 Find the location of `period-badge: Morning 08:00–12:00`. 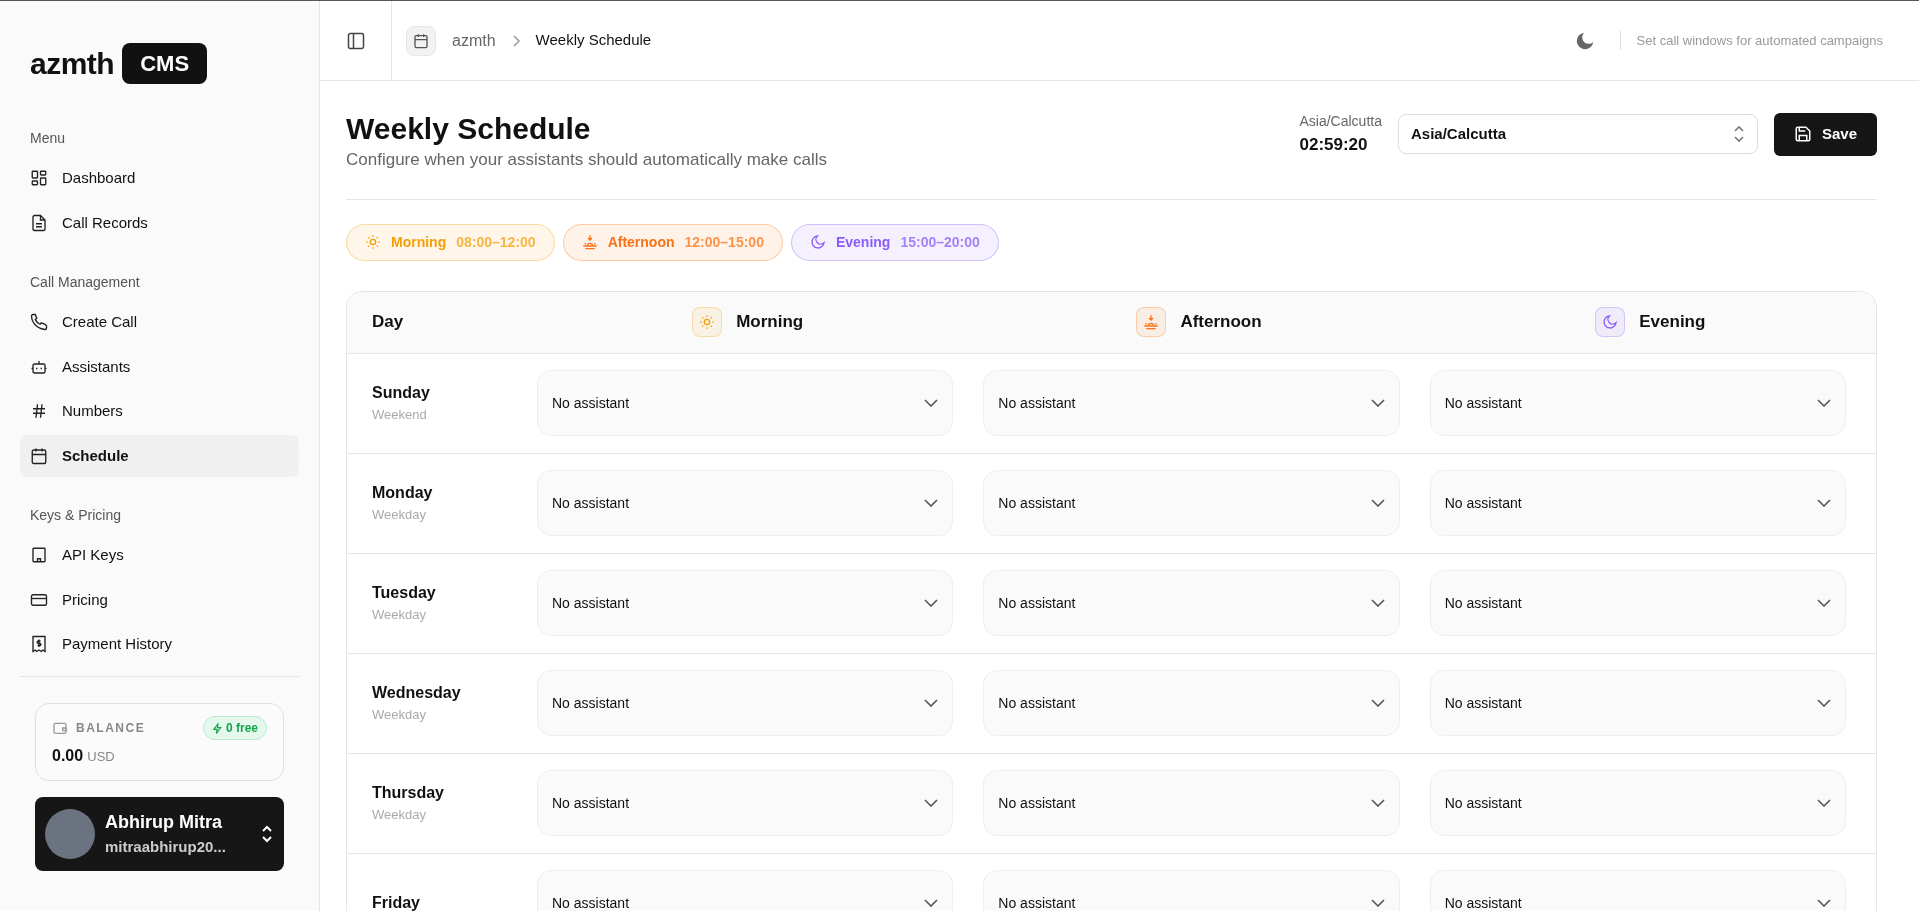

period-badge: Morning 08:00–12:00 is located at coordinates (450, 242).